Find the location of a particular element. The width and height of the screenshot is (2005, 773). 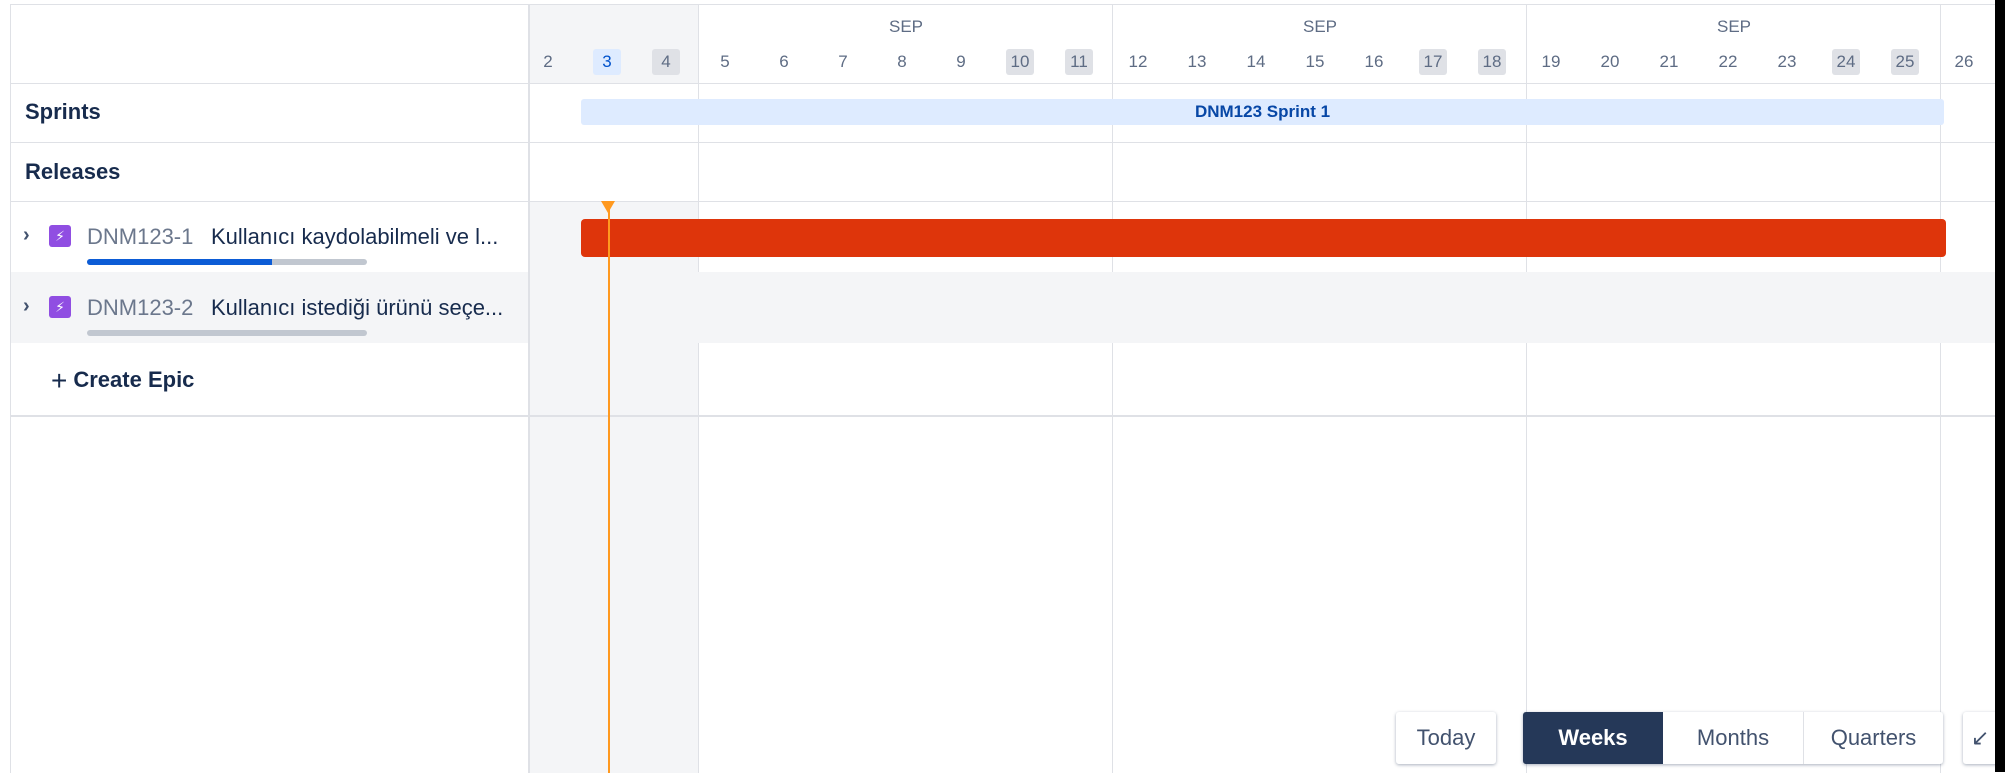

releases-row-label: Releases is located at coordinates (73, 171).